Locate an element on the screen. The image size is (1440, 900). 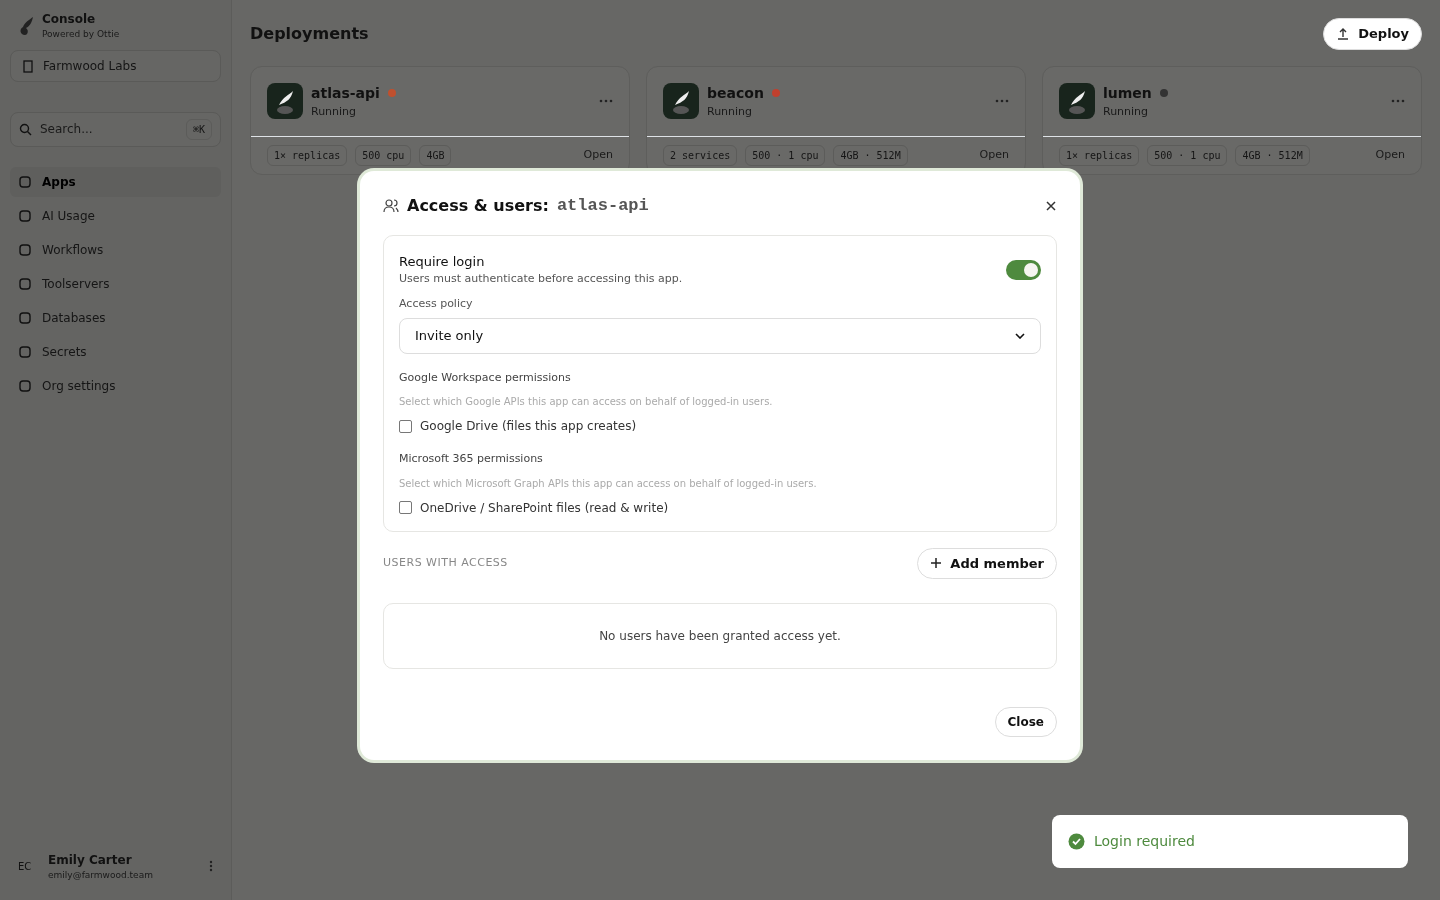
section-label: Google Workspace permissions is located at coordinates (485, 377).